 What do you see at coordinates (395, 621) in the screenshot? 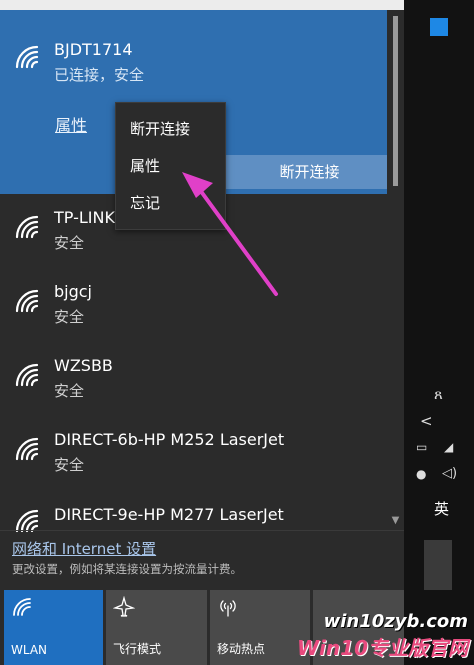
I see `watermark-url: win10zyb.com` at bounding box center [395, 621].